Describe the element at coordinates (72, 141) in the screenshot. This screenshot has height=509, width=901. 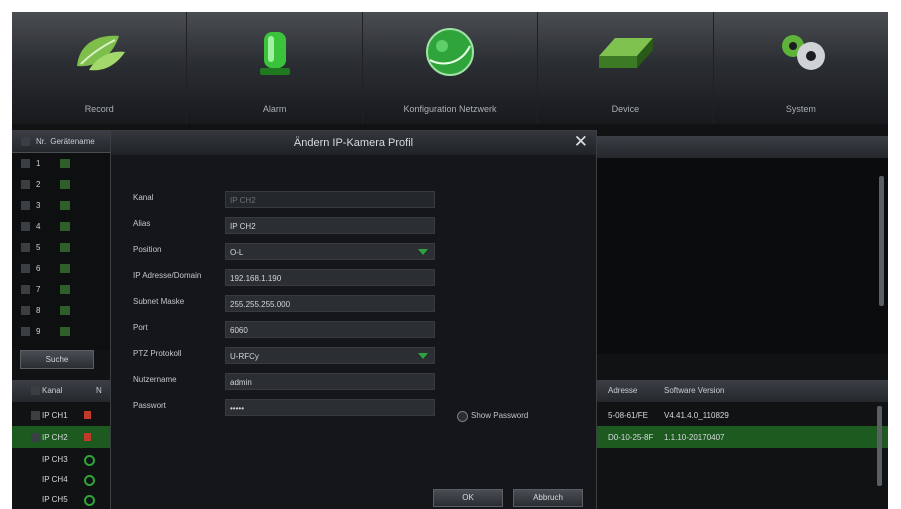
I see `col-device-name: Gerätename` at that location.